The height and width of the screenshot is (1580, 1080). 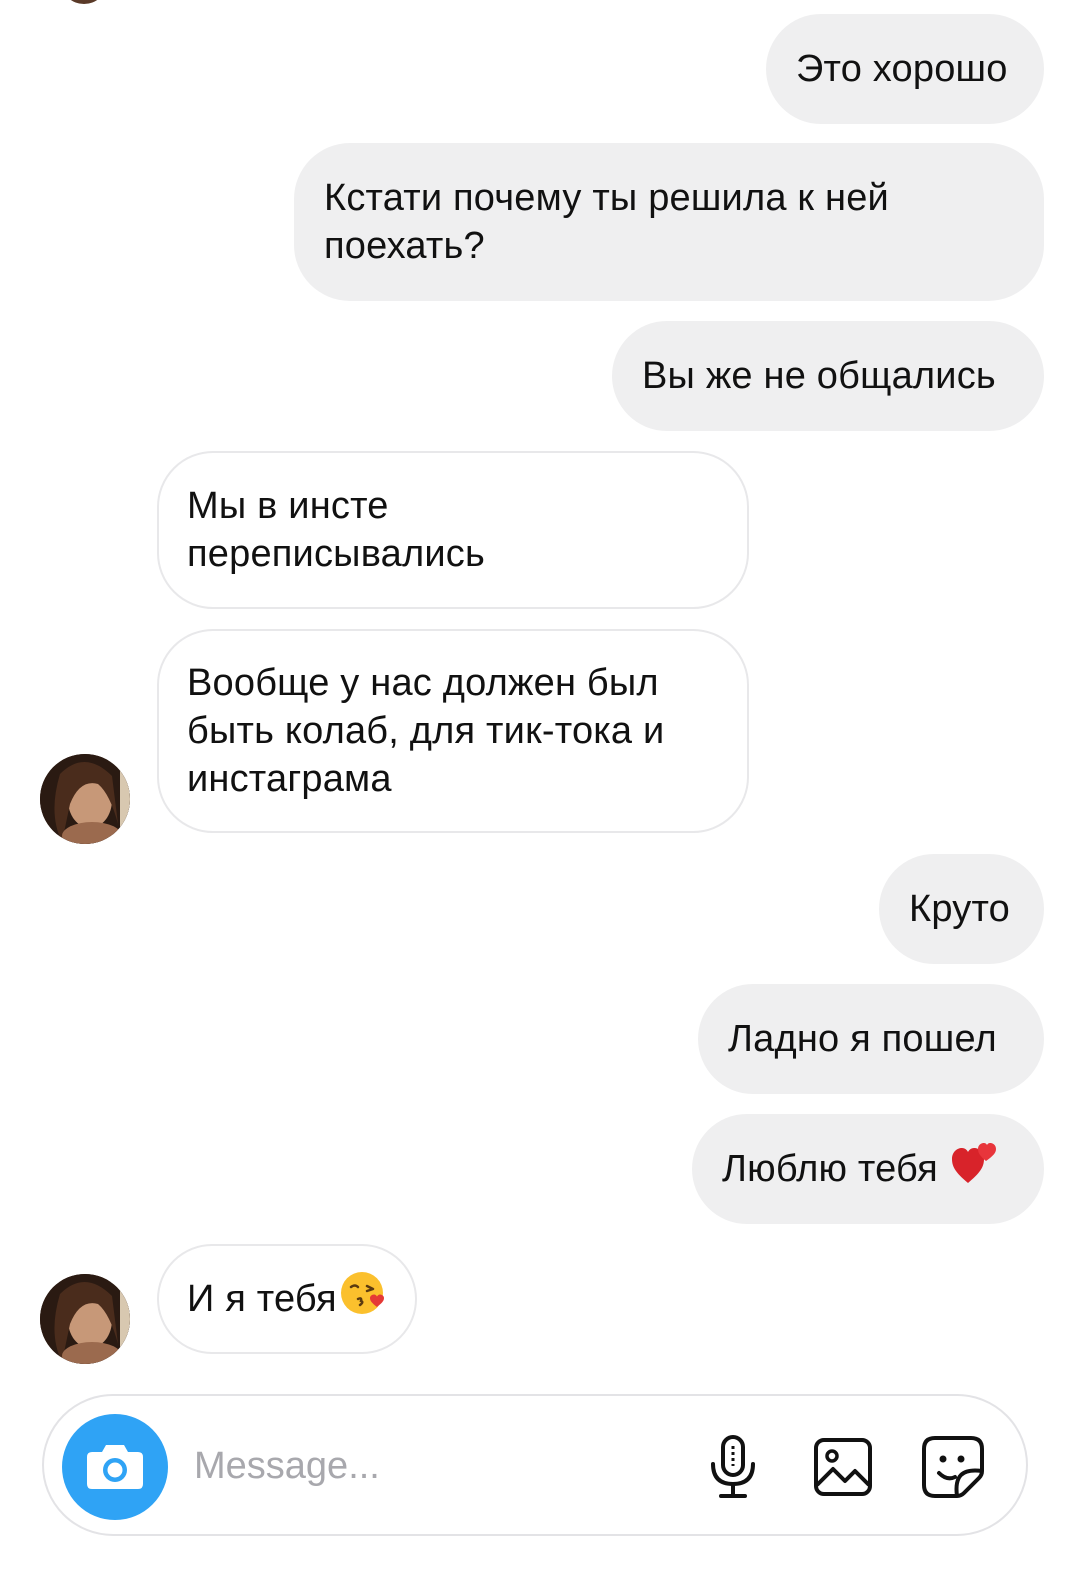 I want to click on outgoing-message: Это хорошо, so click(x=905, y=69).